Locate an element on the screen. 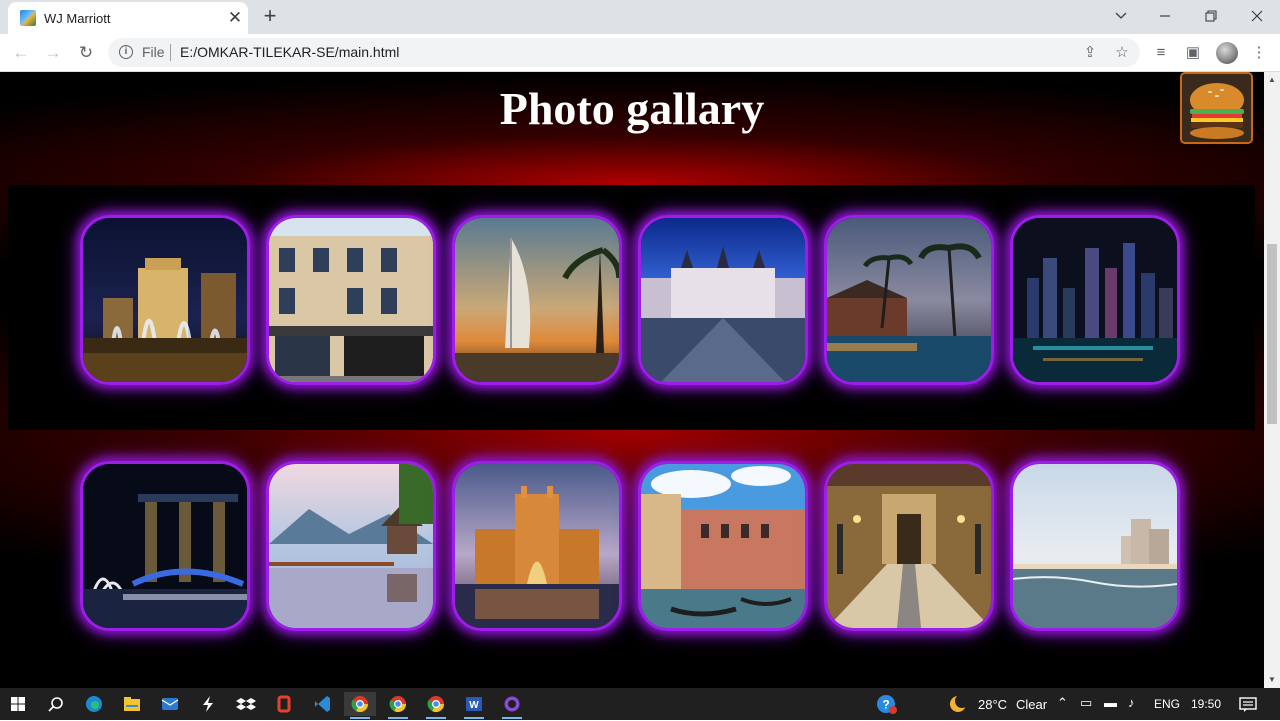  minimize-button is located at coordinates (1165, 16).